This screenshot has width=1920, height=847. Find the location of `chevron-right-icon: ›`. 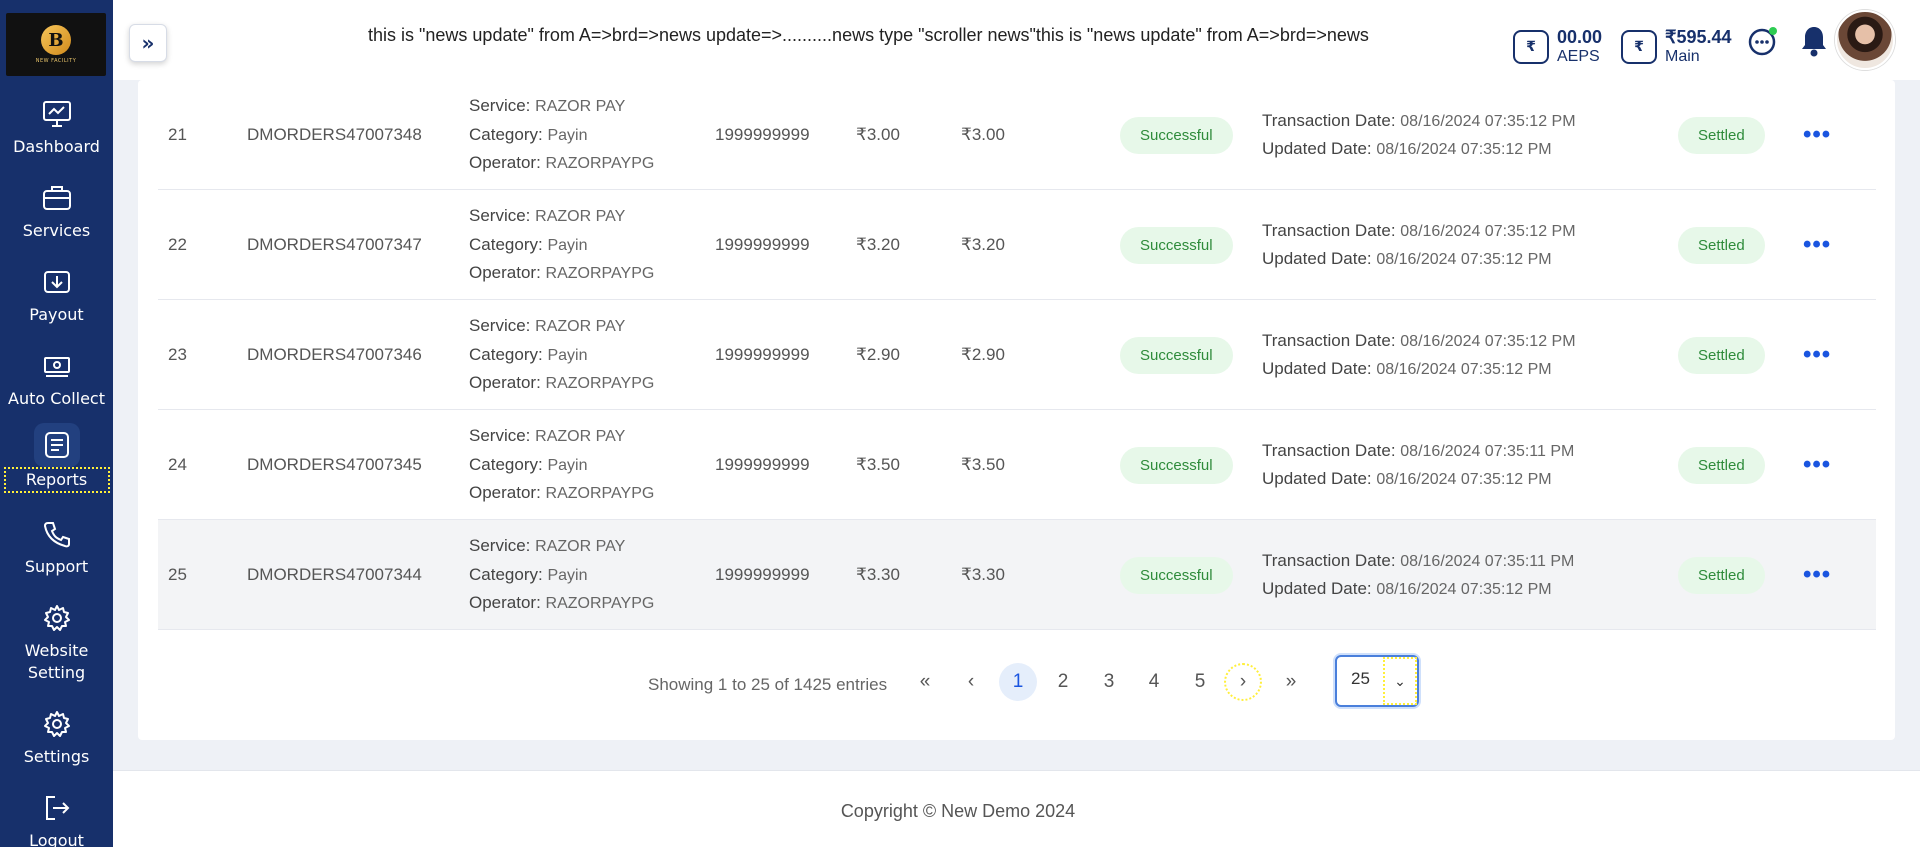

chevron-right-icon: › is located at coordinates (1243, 681).